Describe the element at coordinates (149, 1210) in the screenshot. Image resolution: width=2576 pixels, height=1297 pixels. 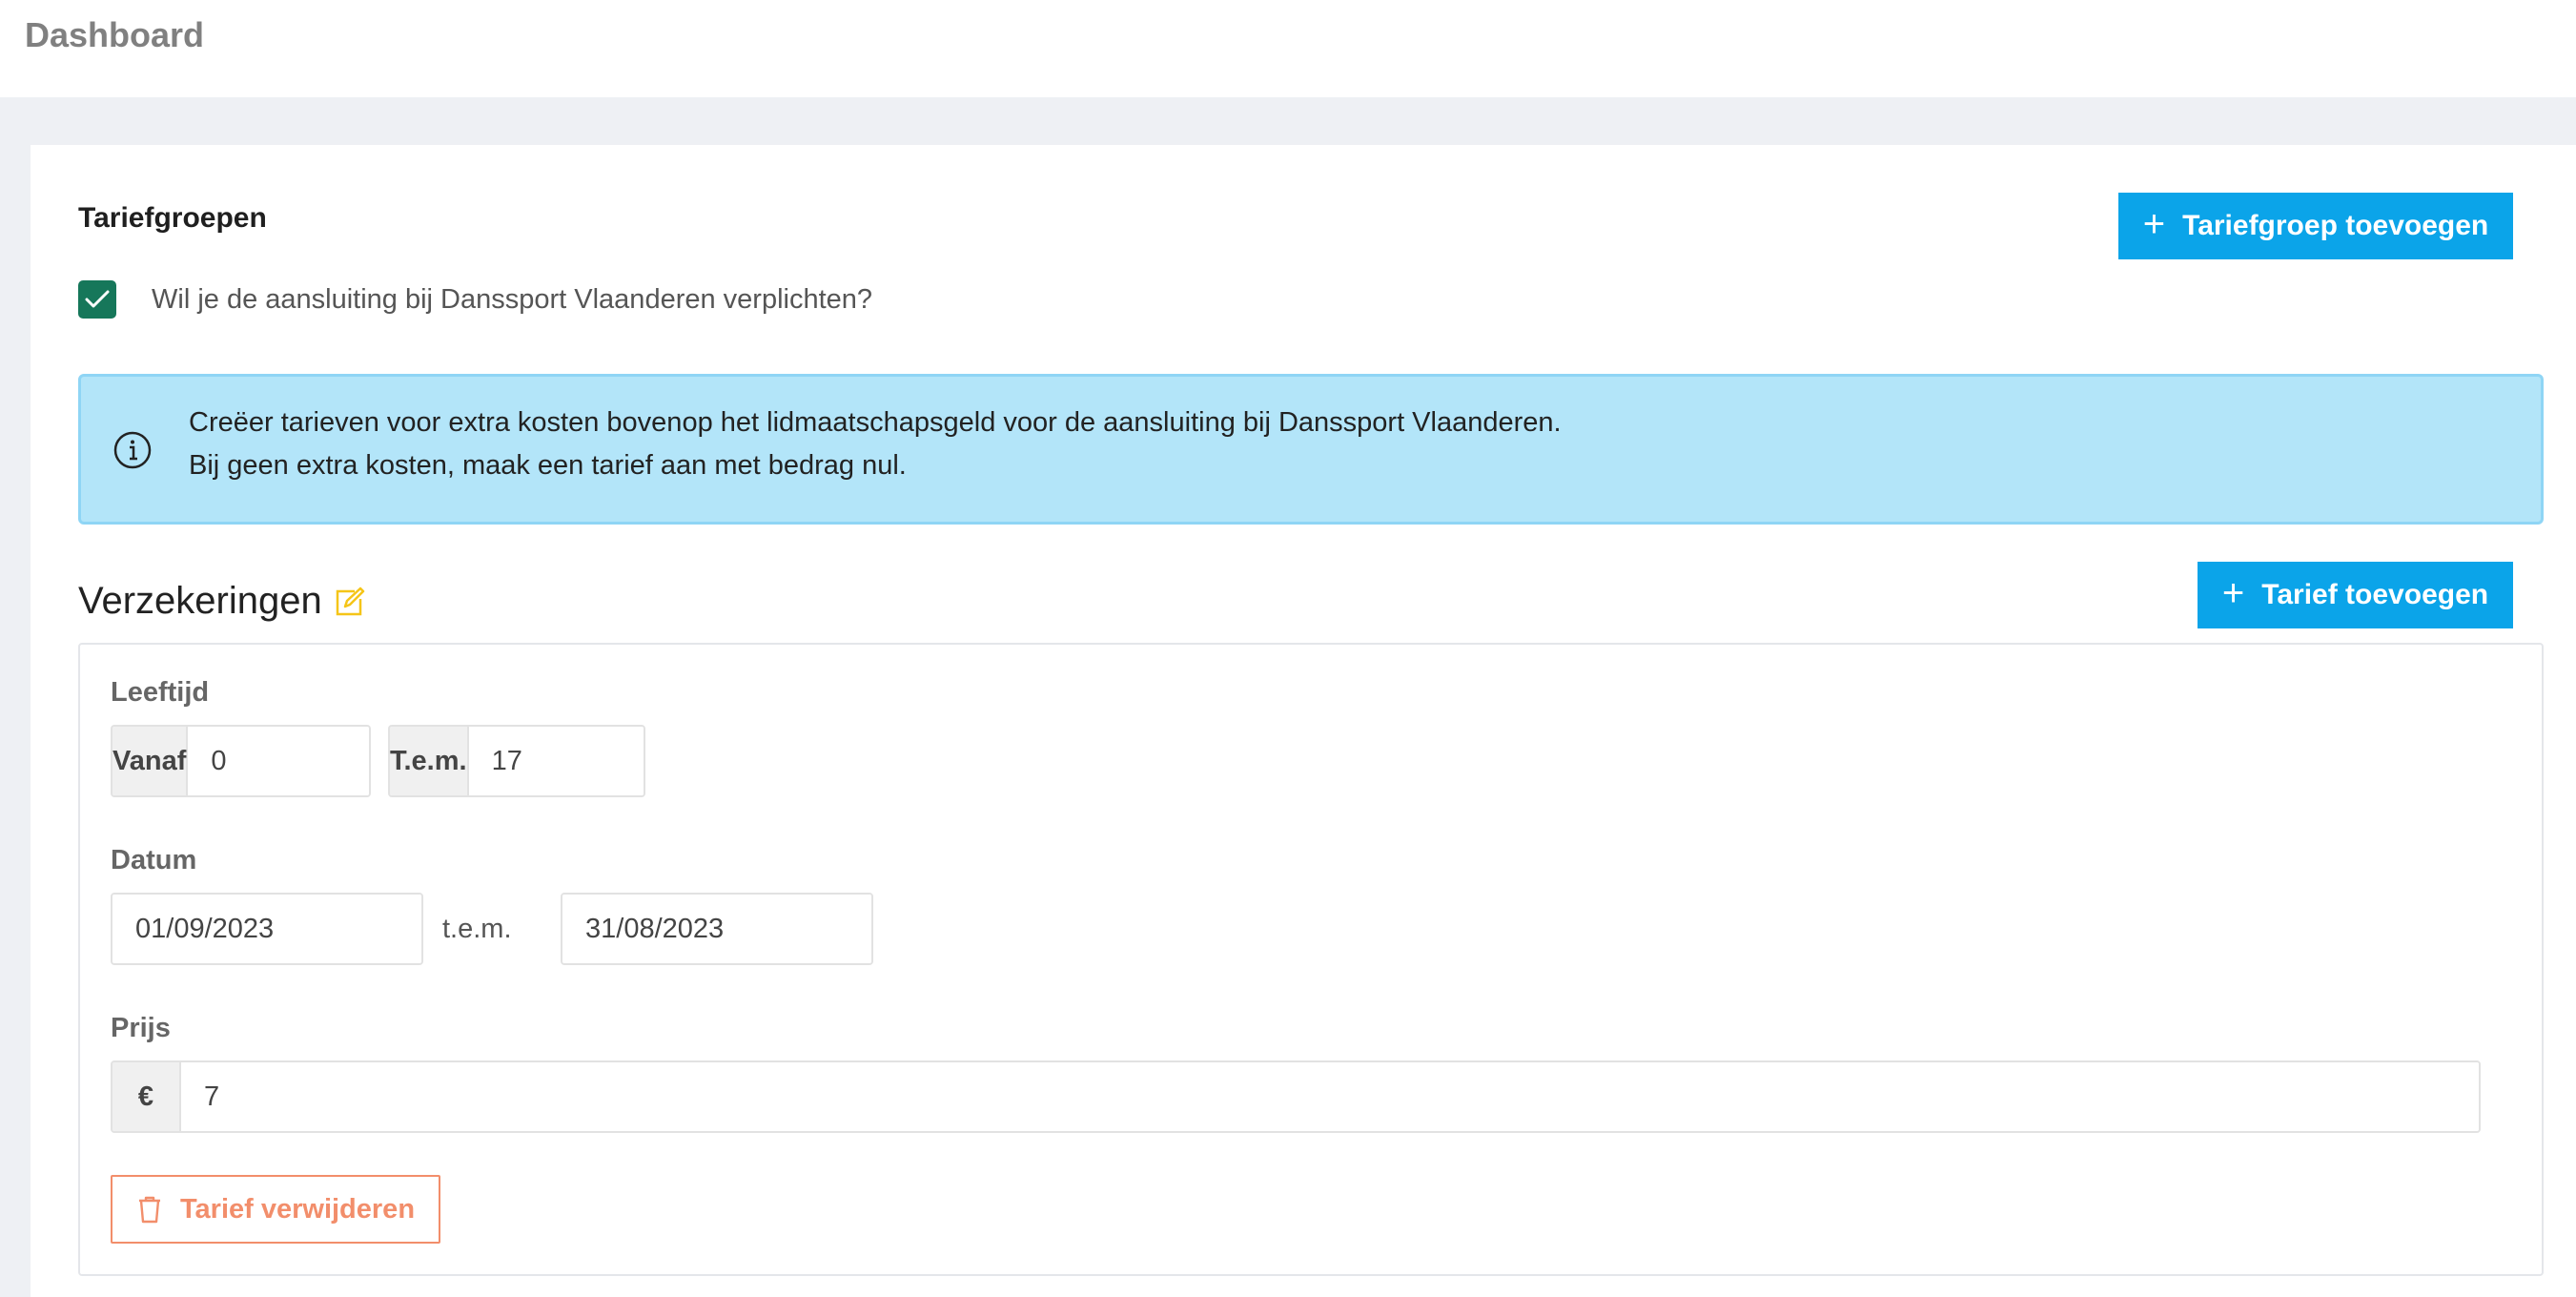
I see `trash-icon` at that location.